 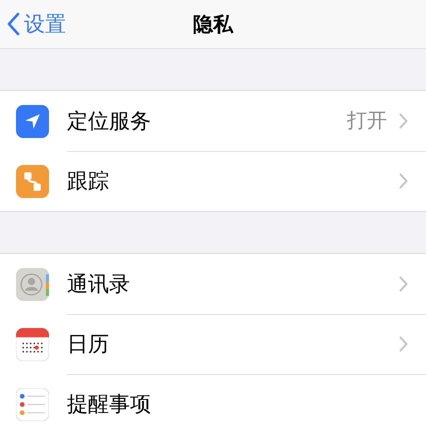 What do you see at coordinates (32, 344) in the screenshot?
I see `calendar-icon` at bounding box center [32, 344].